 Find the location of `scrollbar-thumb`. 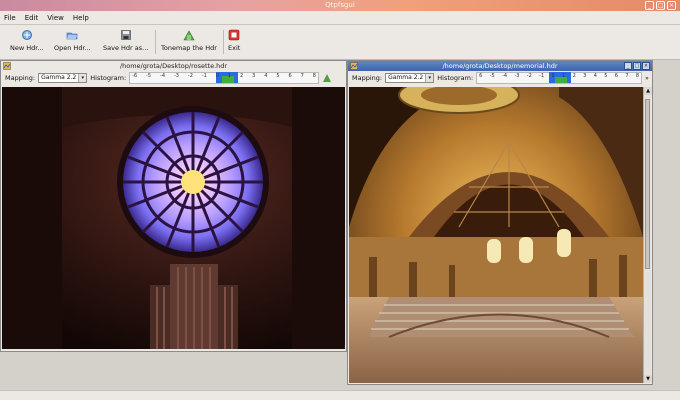

scrollbar-thumb is located at coordinates (647, 184).